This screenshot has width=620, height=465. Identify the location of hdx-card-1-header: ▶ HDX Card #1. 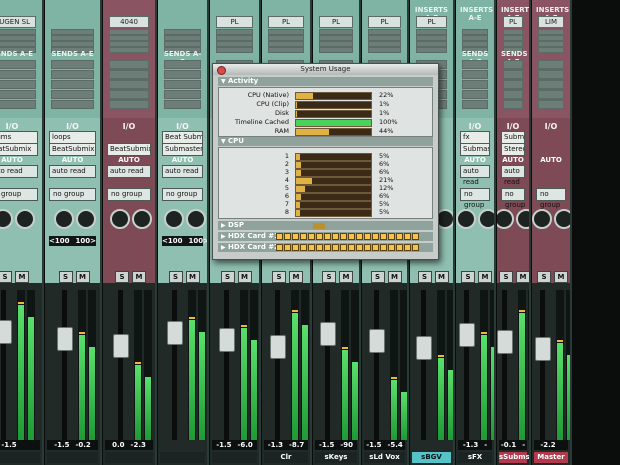
(325, 236).